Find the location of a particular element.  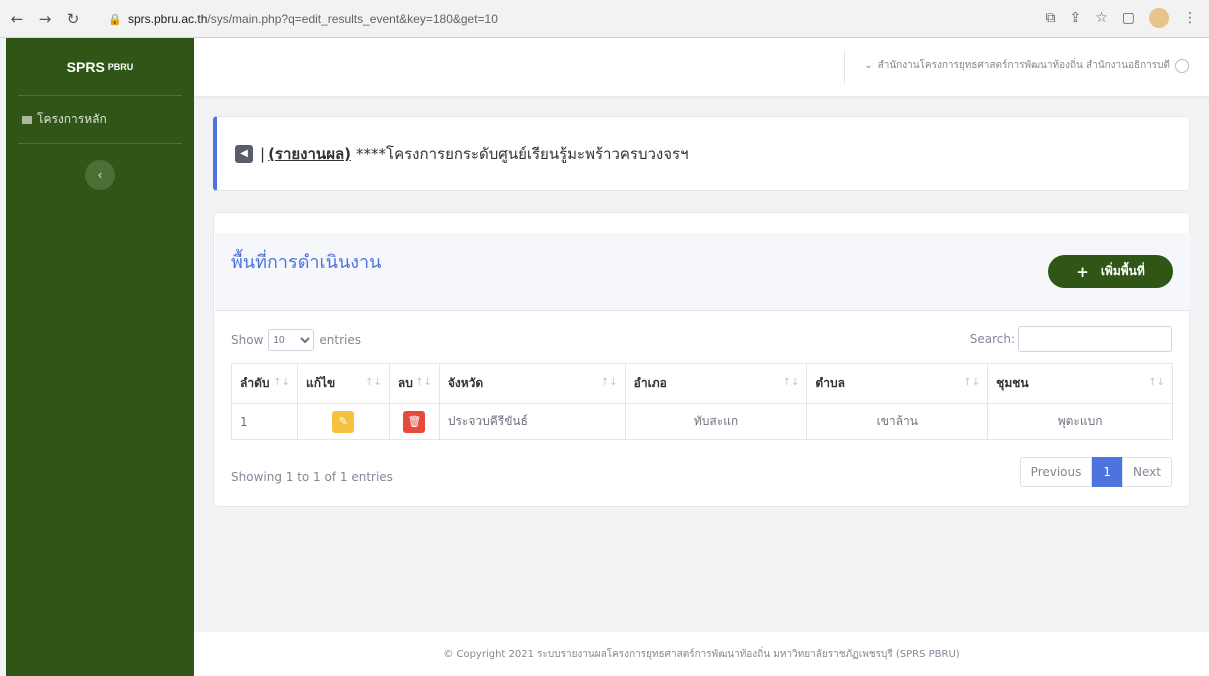

translate-icon: ⧉ is located at coordinates (1050, 18).